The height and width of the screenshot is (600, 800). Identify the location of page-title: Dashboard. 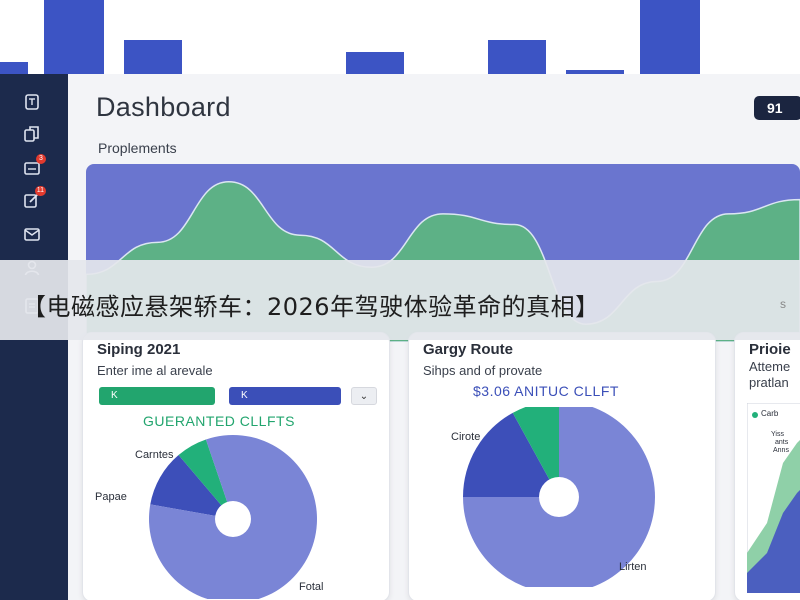
(163, 107).